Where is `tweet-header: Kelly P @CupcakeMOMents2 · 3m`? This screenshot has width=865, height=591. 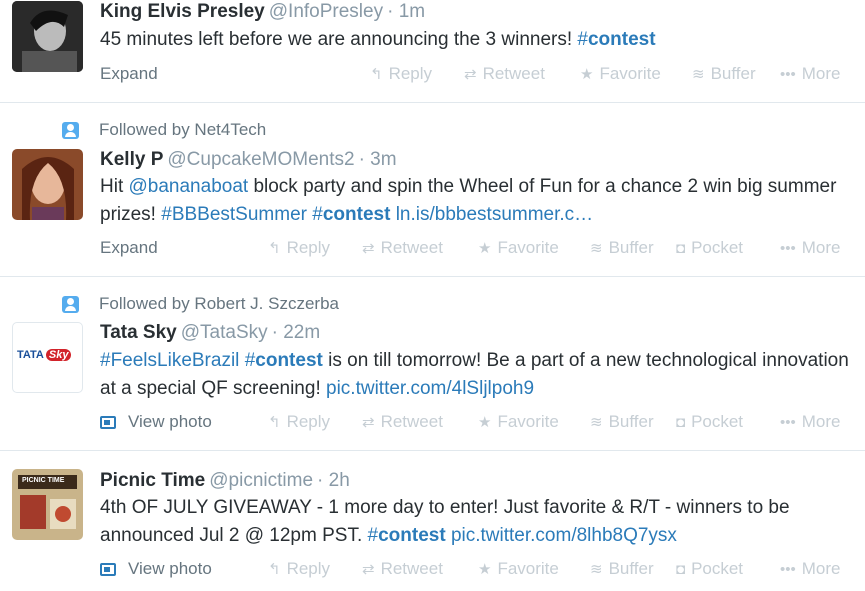
tweet-header: Kelly P @CupcakeMOMents2 · 3m is located at coordinates (248, 160).